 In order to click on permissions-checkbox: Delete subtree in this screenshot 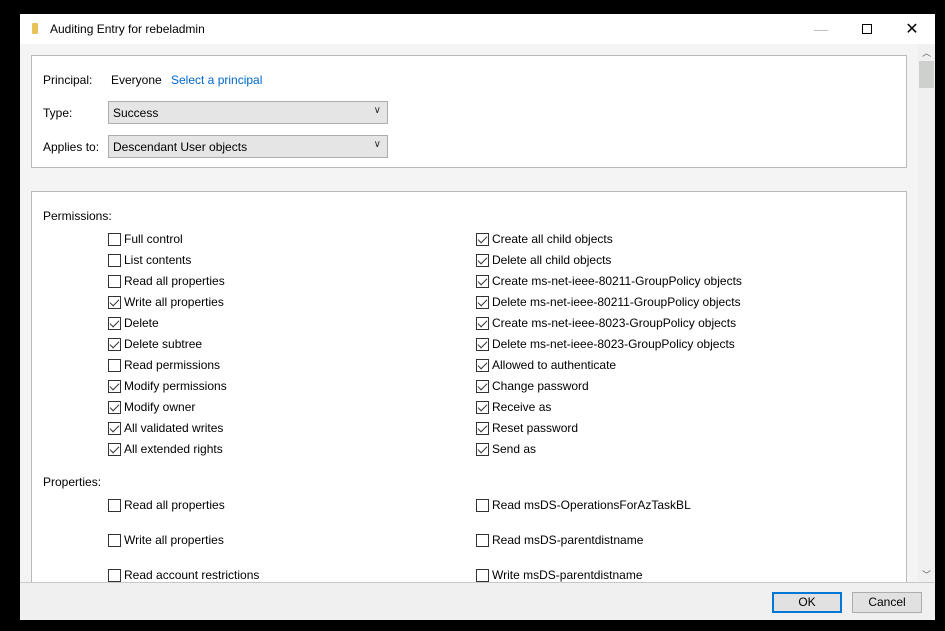, I will do `click(155, 344)`.